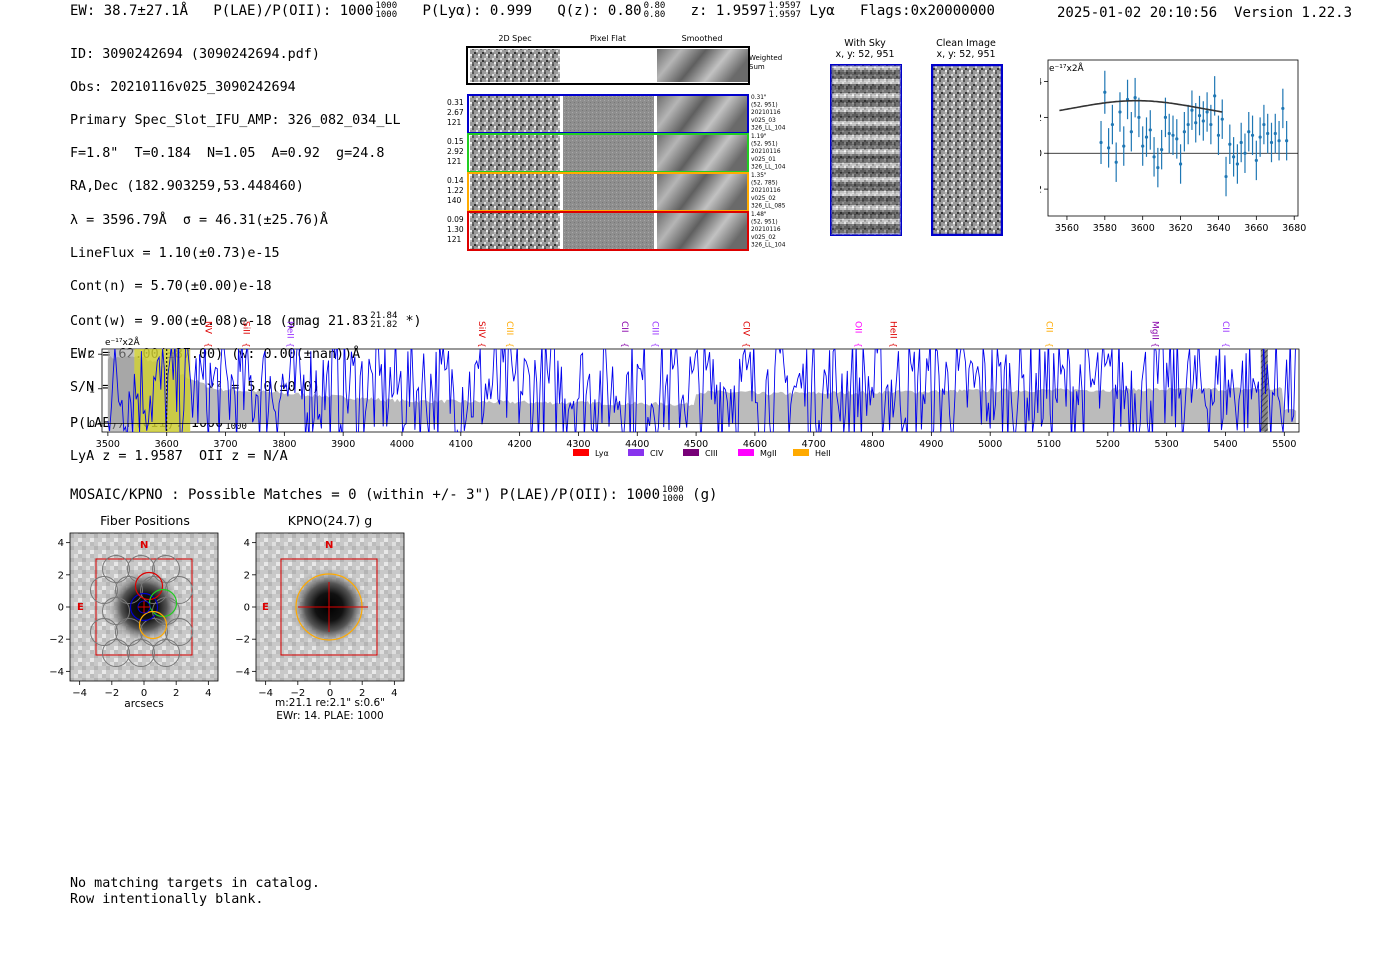 This screenshot has height=953, width=1400. Describe the element at coordinates (691, 452) in the screenshot. I see `spectrum-legend-swatch` at that location.